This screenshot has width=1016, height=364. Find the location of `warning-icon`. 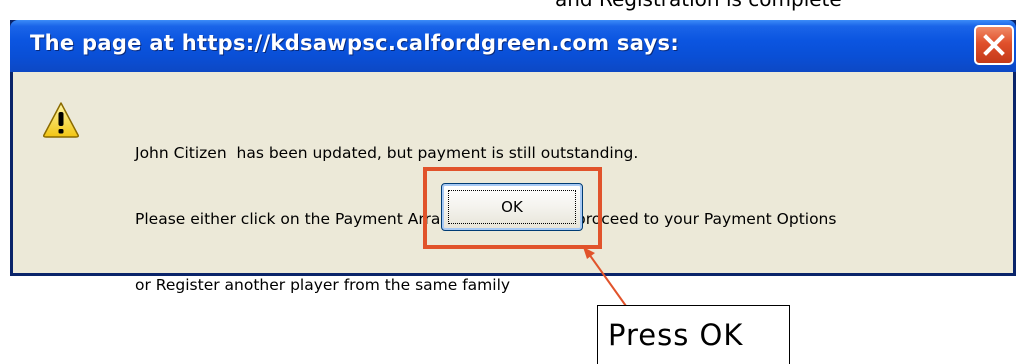

warning-icon is located at coordinates (61, 120).